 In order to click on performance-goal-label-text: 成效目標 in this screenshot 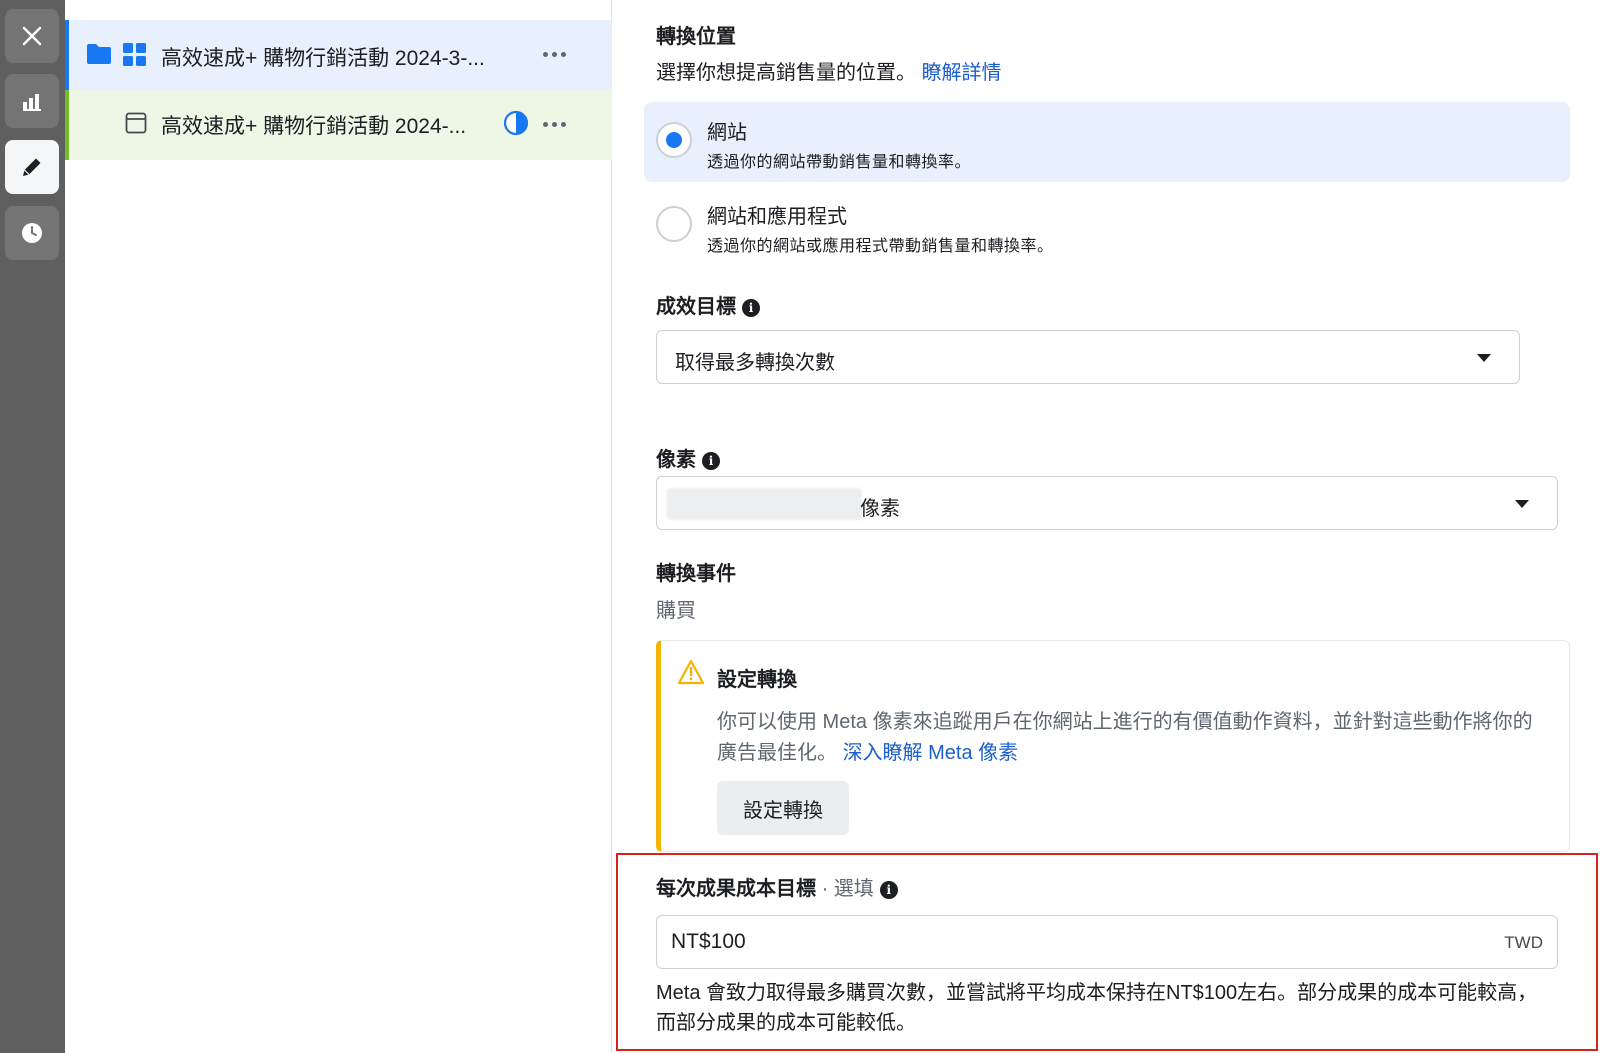, I will do `click(696, 307)`.